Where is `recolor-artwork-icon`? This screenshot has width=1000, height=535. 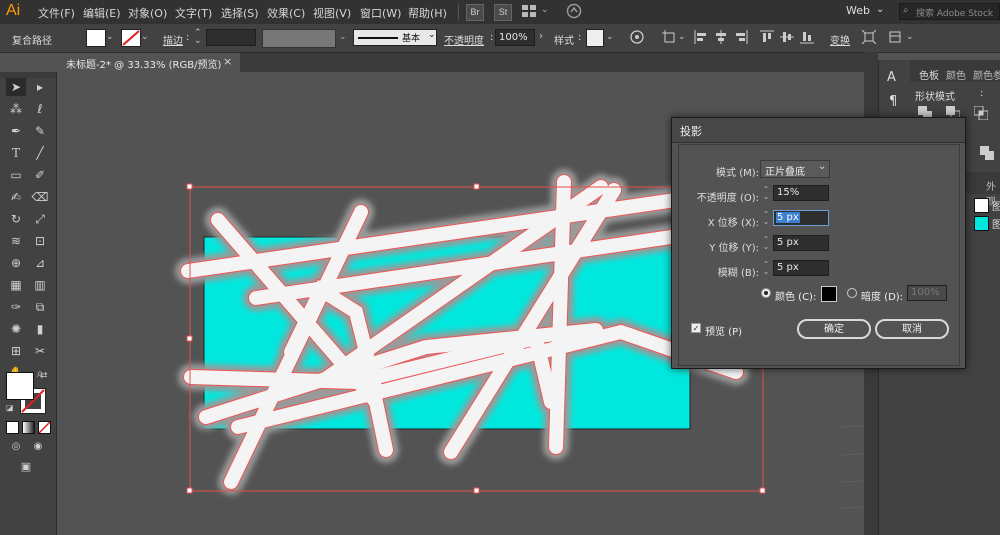
recolor-artwork-icon is located at coordinates (637, 37).